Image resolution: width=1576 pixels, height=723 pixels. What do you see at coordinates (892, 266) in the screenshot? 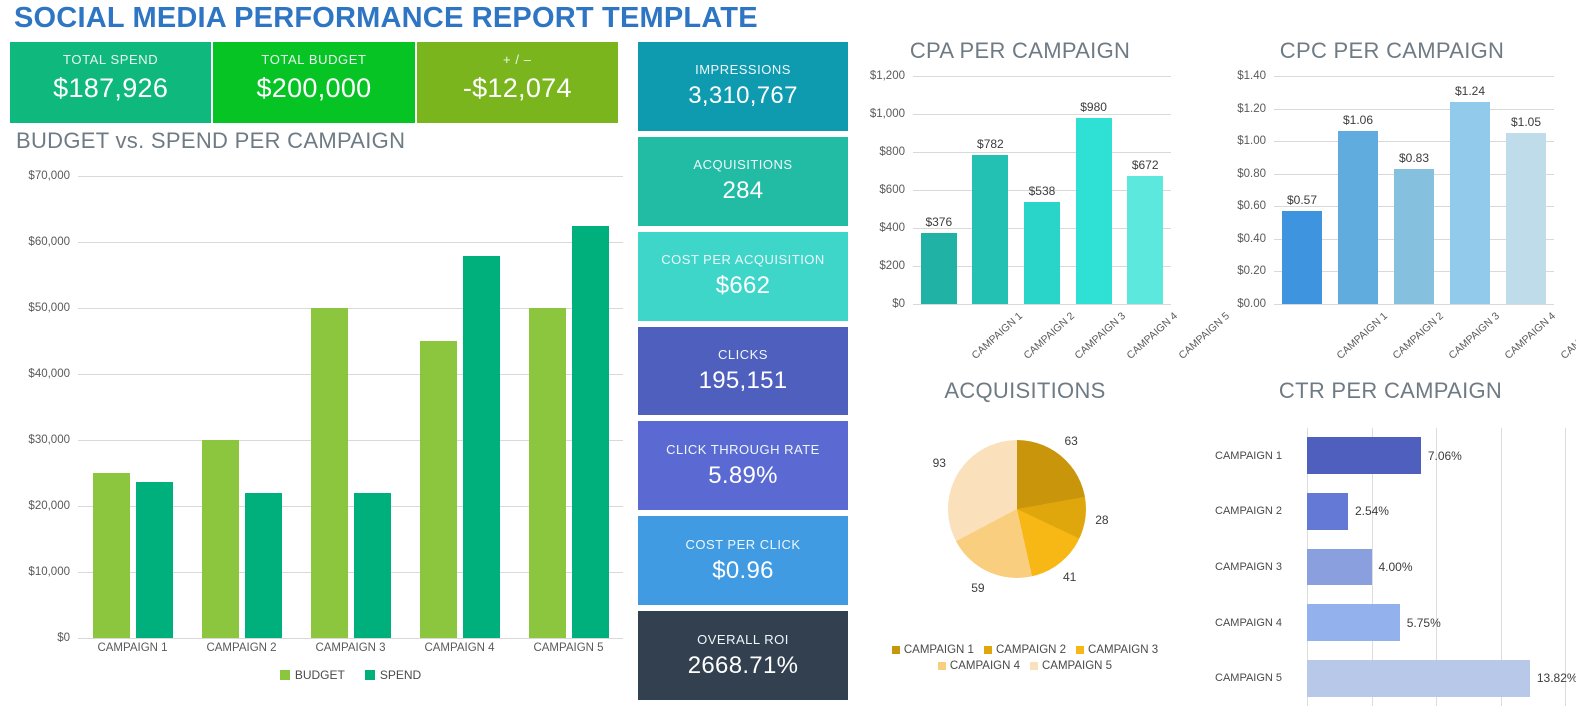
I see `y-axis-tick: $200` at bounding box center [892, 266].